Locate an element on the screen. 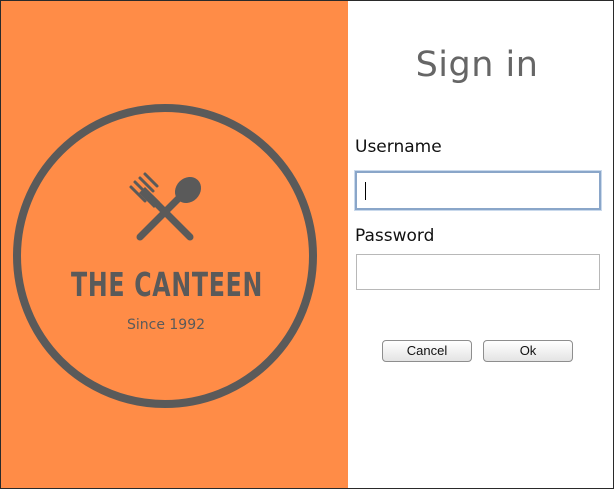 Image resolution: width=614 pixels, height=489 pixels. fork-and-spoon-icon is located at coordinates (165, 206).